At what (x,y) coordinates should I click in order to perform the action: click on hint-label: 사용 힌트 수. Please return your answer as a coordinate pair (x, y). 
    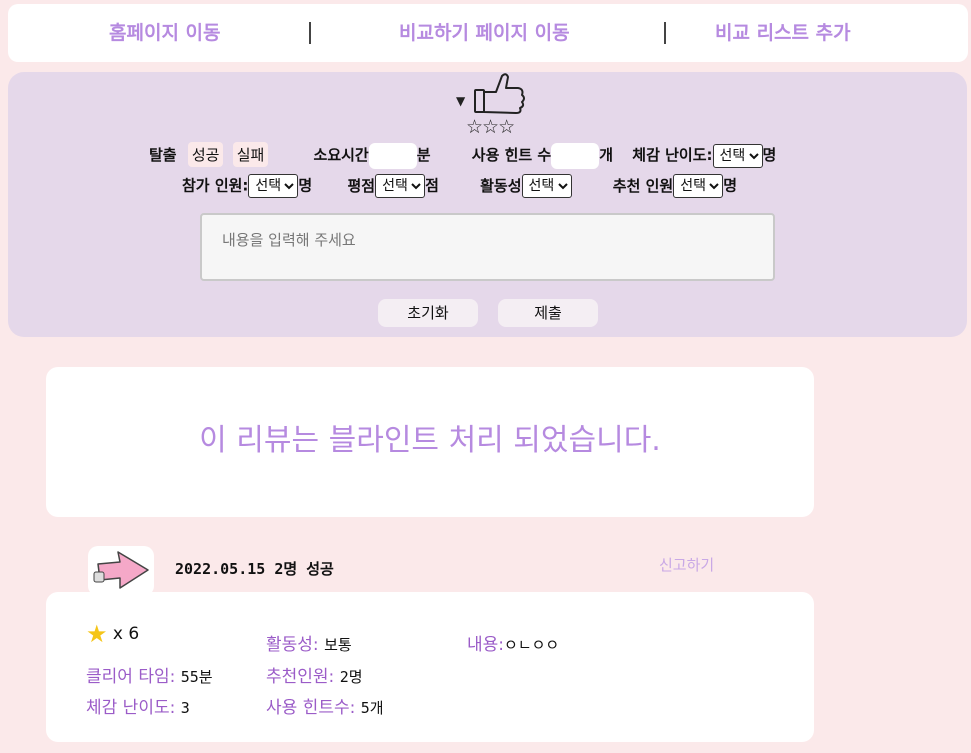
    Looking at the image, I should click on (511, 155).